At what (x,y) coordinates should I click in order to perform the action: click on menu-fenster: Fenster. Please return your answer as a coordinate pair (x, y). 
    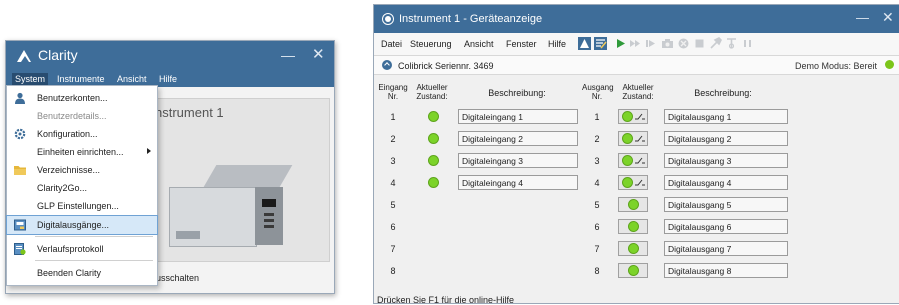
    Looking at the image, I should click on (521, 44).